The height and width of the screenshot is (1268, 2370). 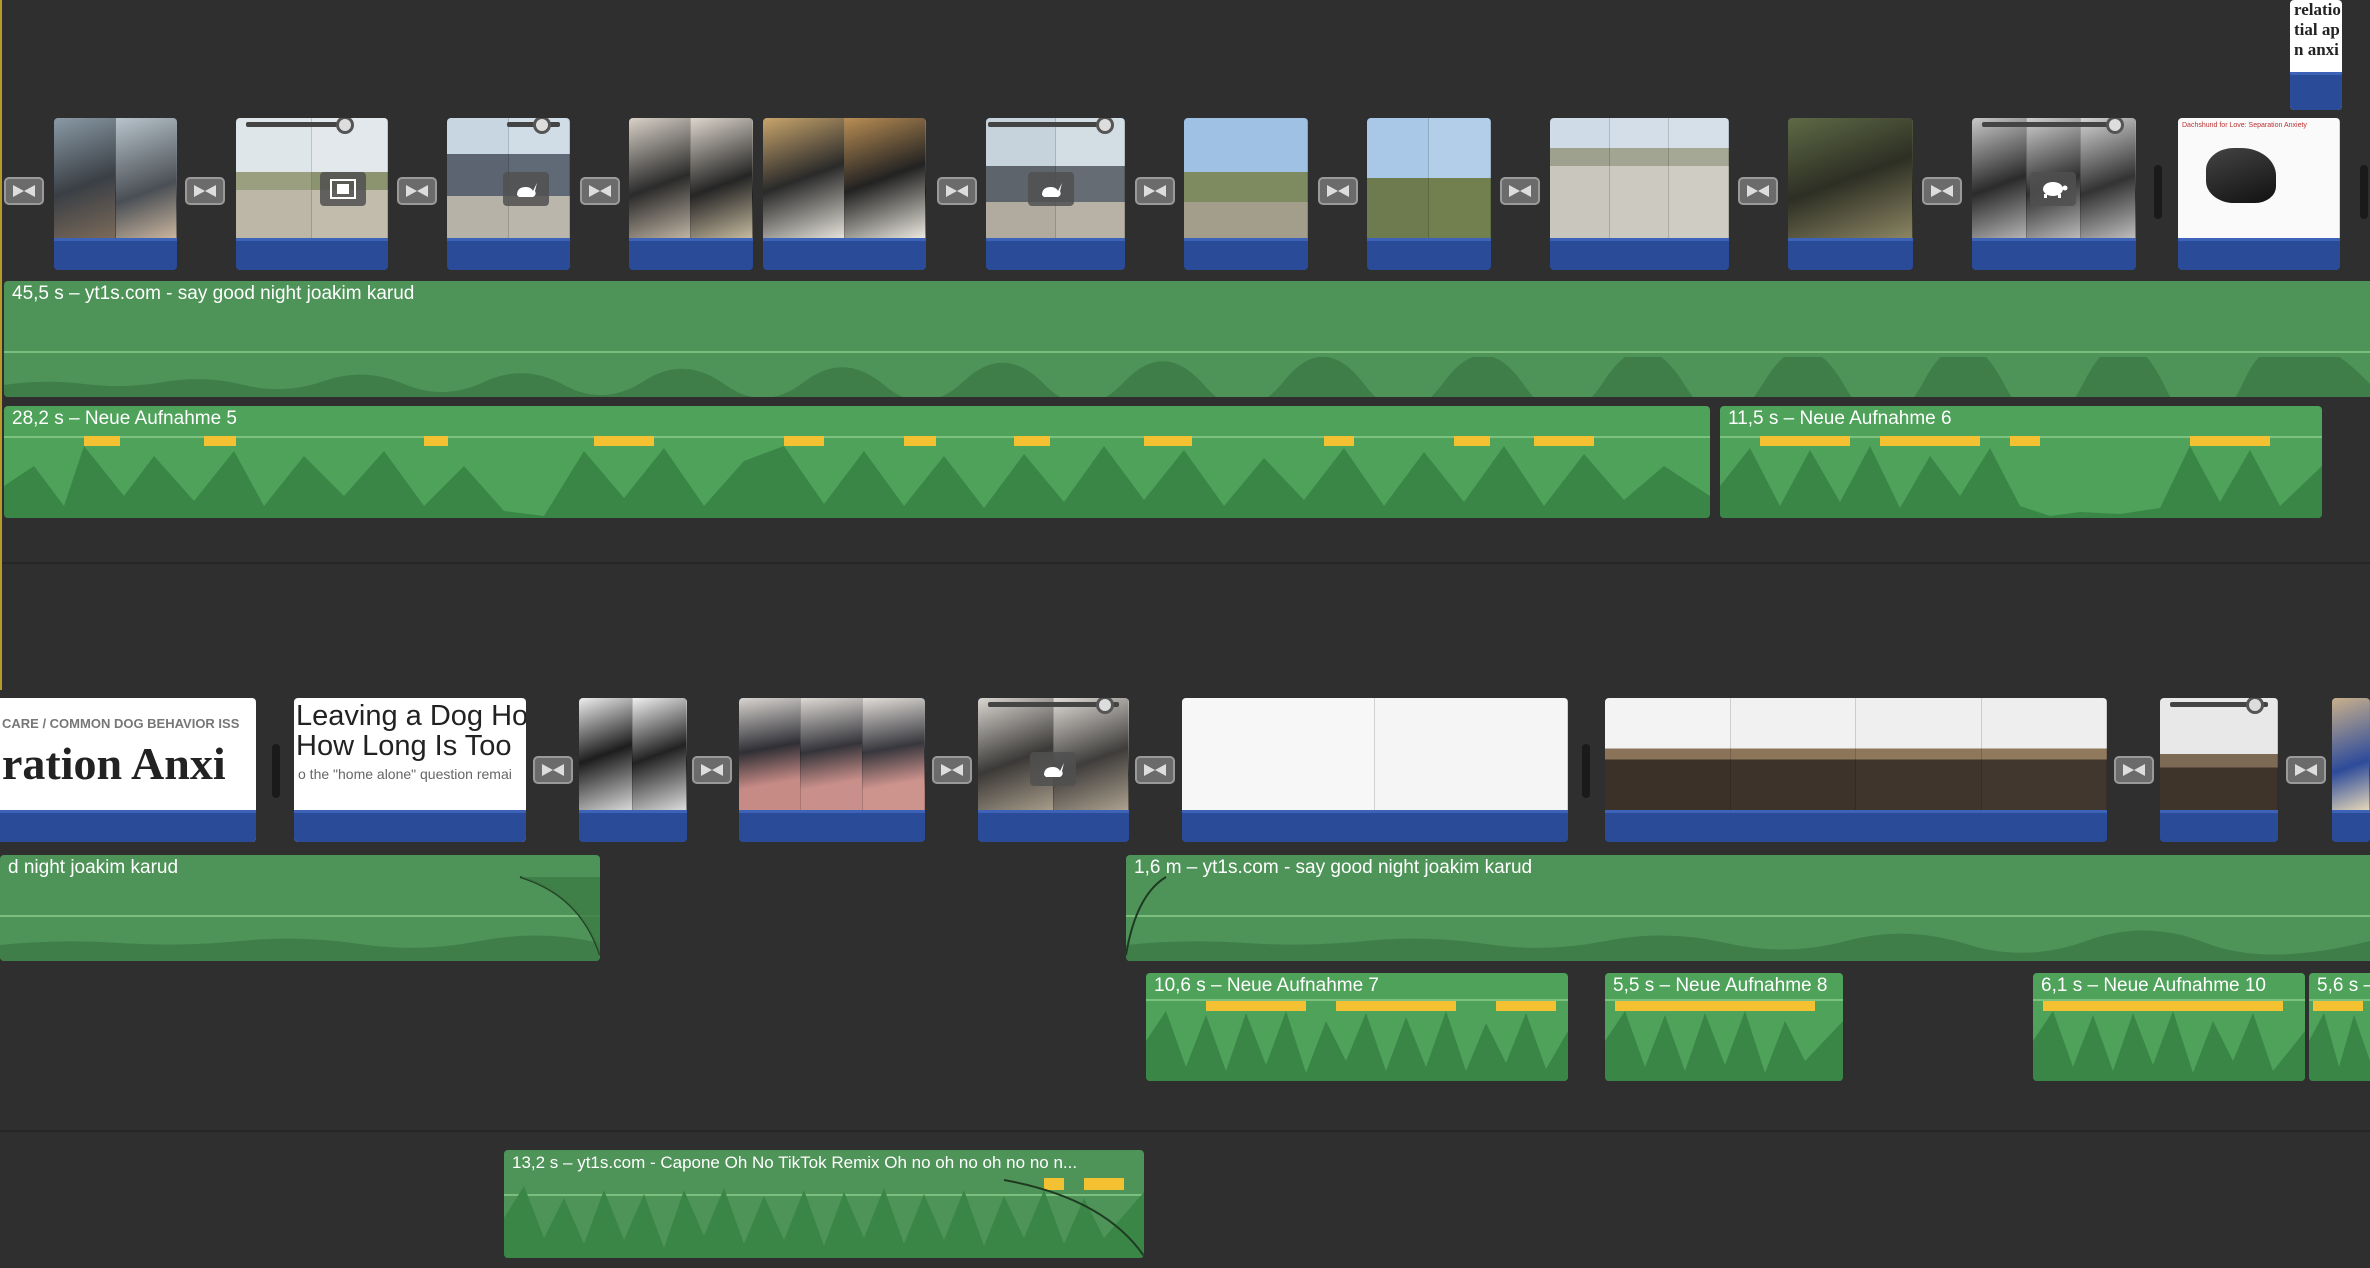 I want to click on video-clip-dog-stairs, so click(x=633, y=770).